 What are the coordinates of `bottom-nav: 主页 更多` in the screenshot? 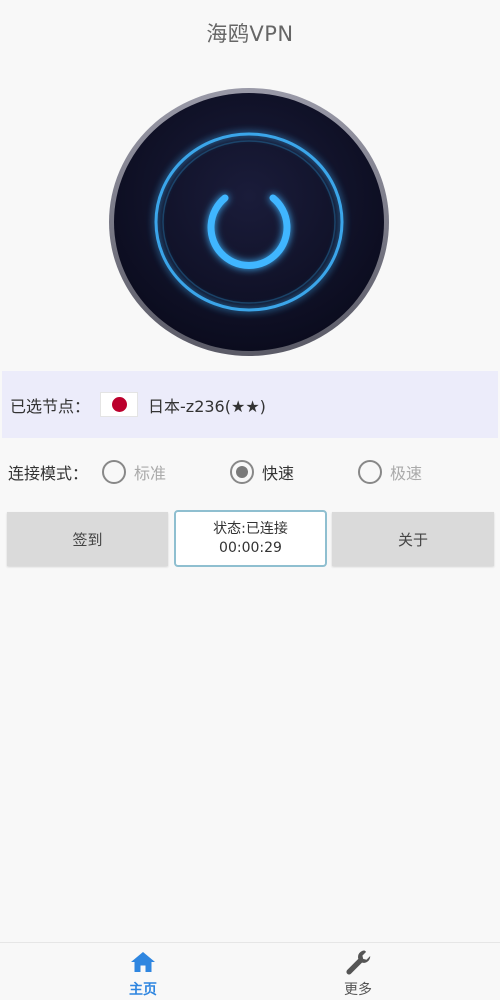 It's located at (250, 971).